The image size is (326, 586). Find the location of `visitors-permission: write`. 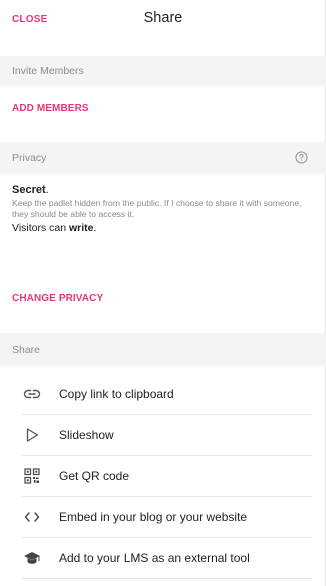

visitors-permission: write is located at coordinates (81, 228).